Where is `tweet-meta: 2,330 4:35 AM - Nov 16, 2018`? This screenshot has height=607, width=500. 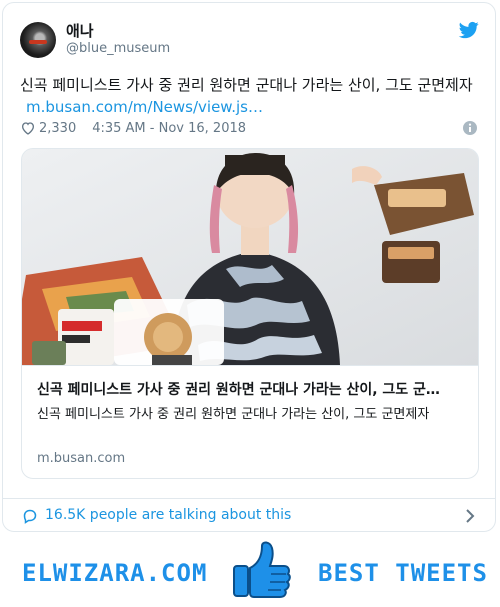 tweet-meta: 2,330 4:35 AM - Nov 16, 2018 is located at coordinates (133, 128).